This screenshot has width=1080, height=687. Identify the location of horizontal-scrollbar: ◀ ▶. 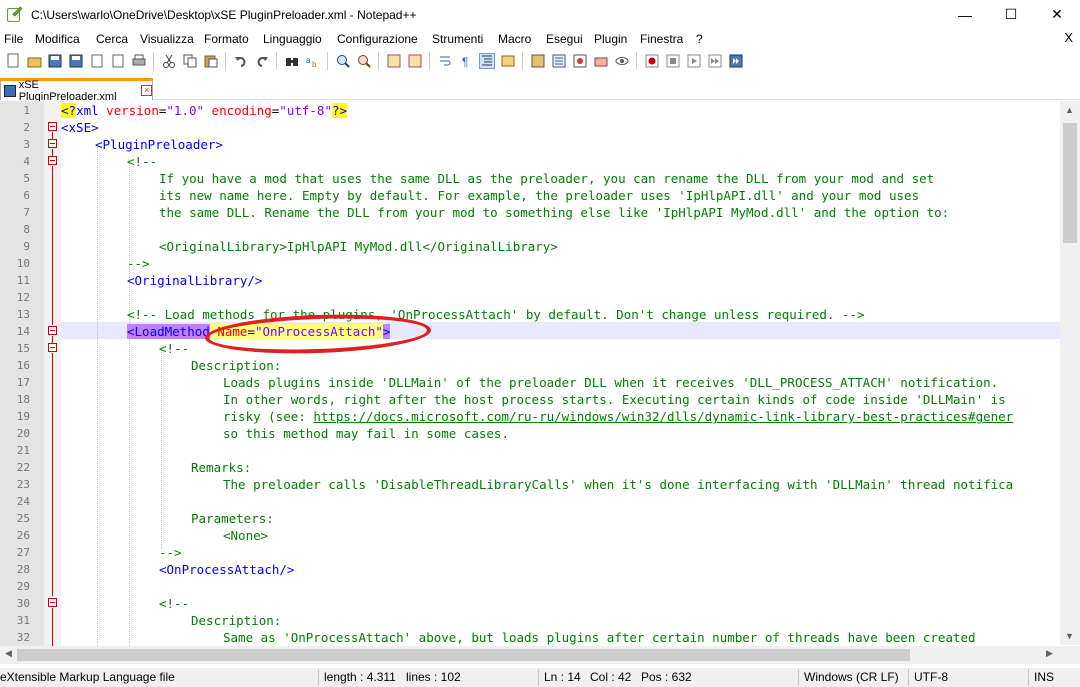
(530, 655).